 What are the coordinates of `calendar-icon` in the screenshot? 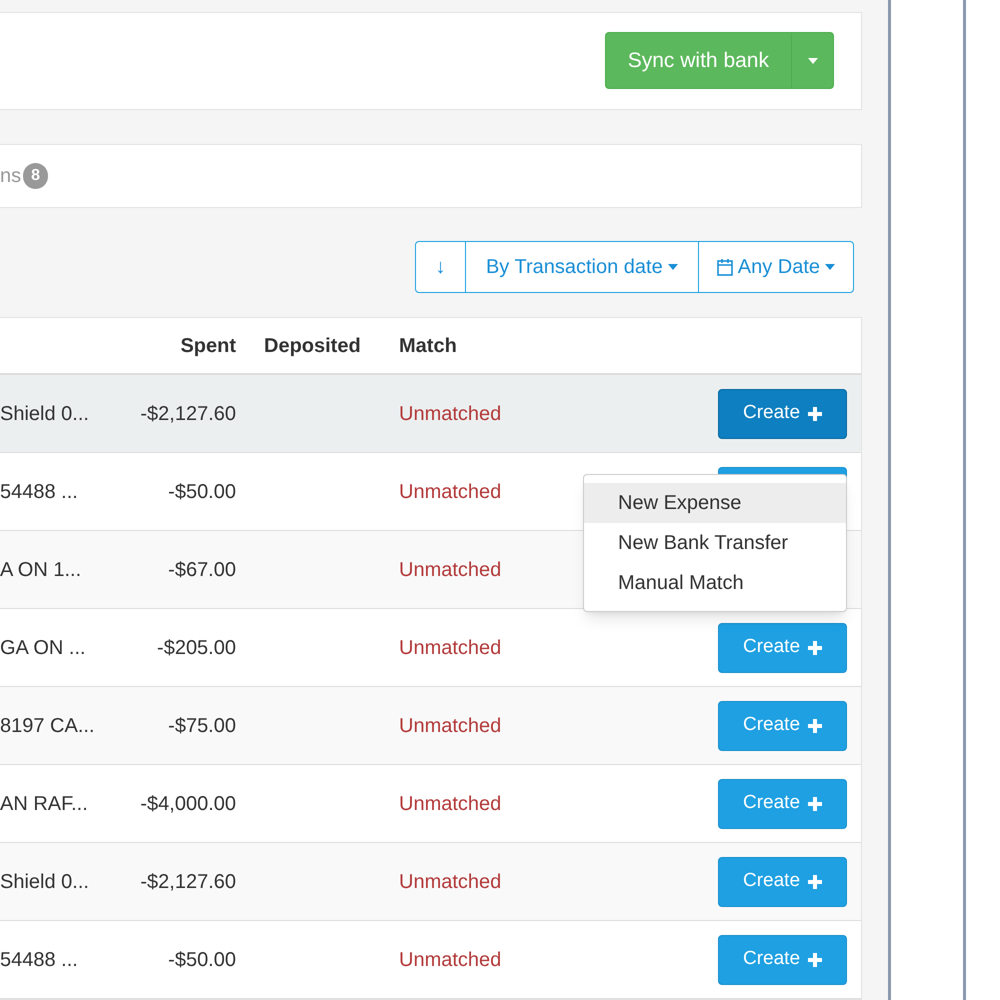 It's located at (724, 267).